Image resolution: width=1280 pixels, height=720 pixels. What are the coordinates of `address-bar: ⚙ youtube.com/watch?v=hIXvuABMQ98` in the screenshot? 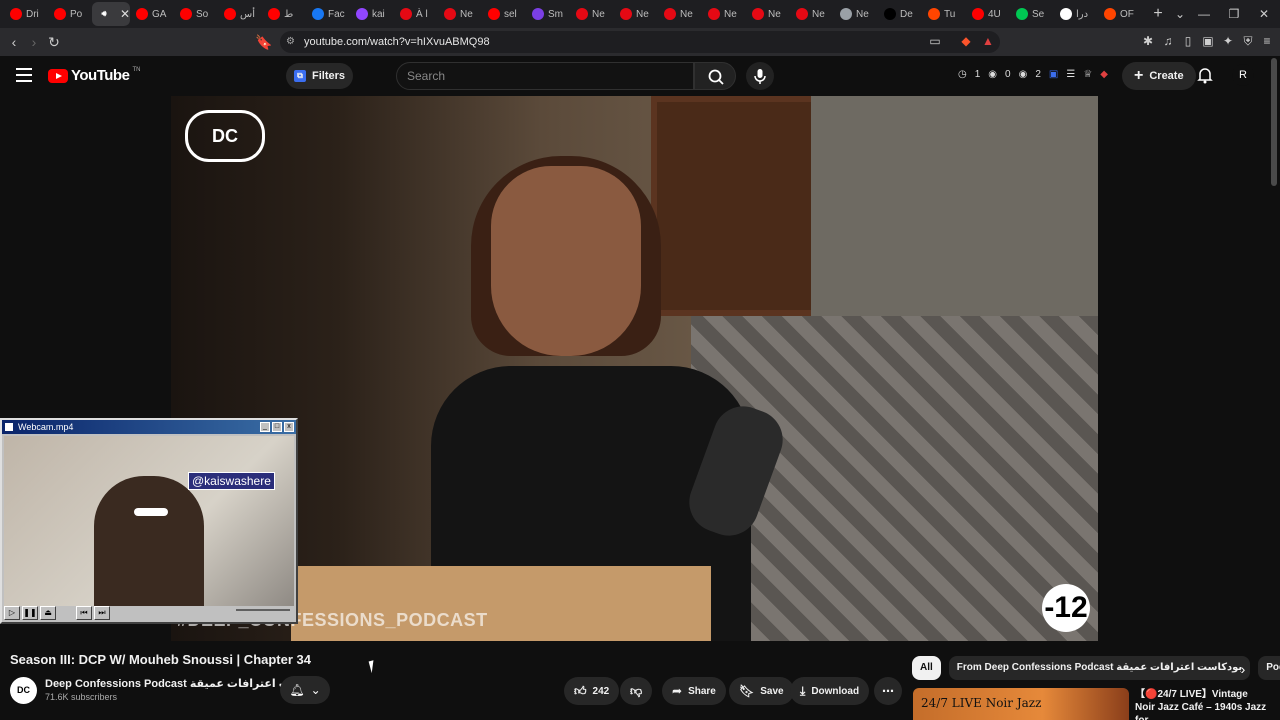 It's located at (640, 42).